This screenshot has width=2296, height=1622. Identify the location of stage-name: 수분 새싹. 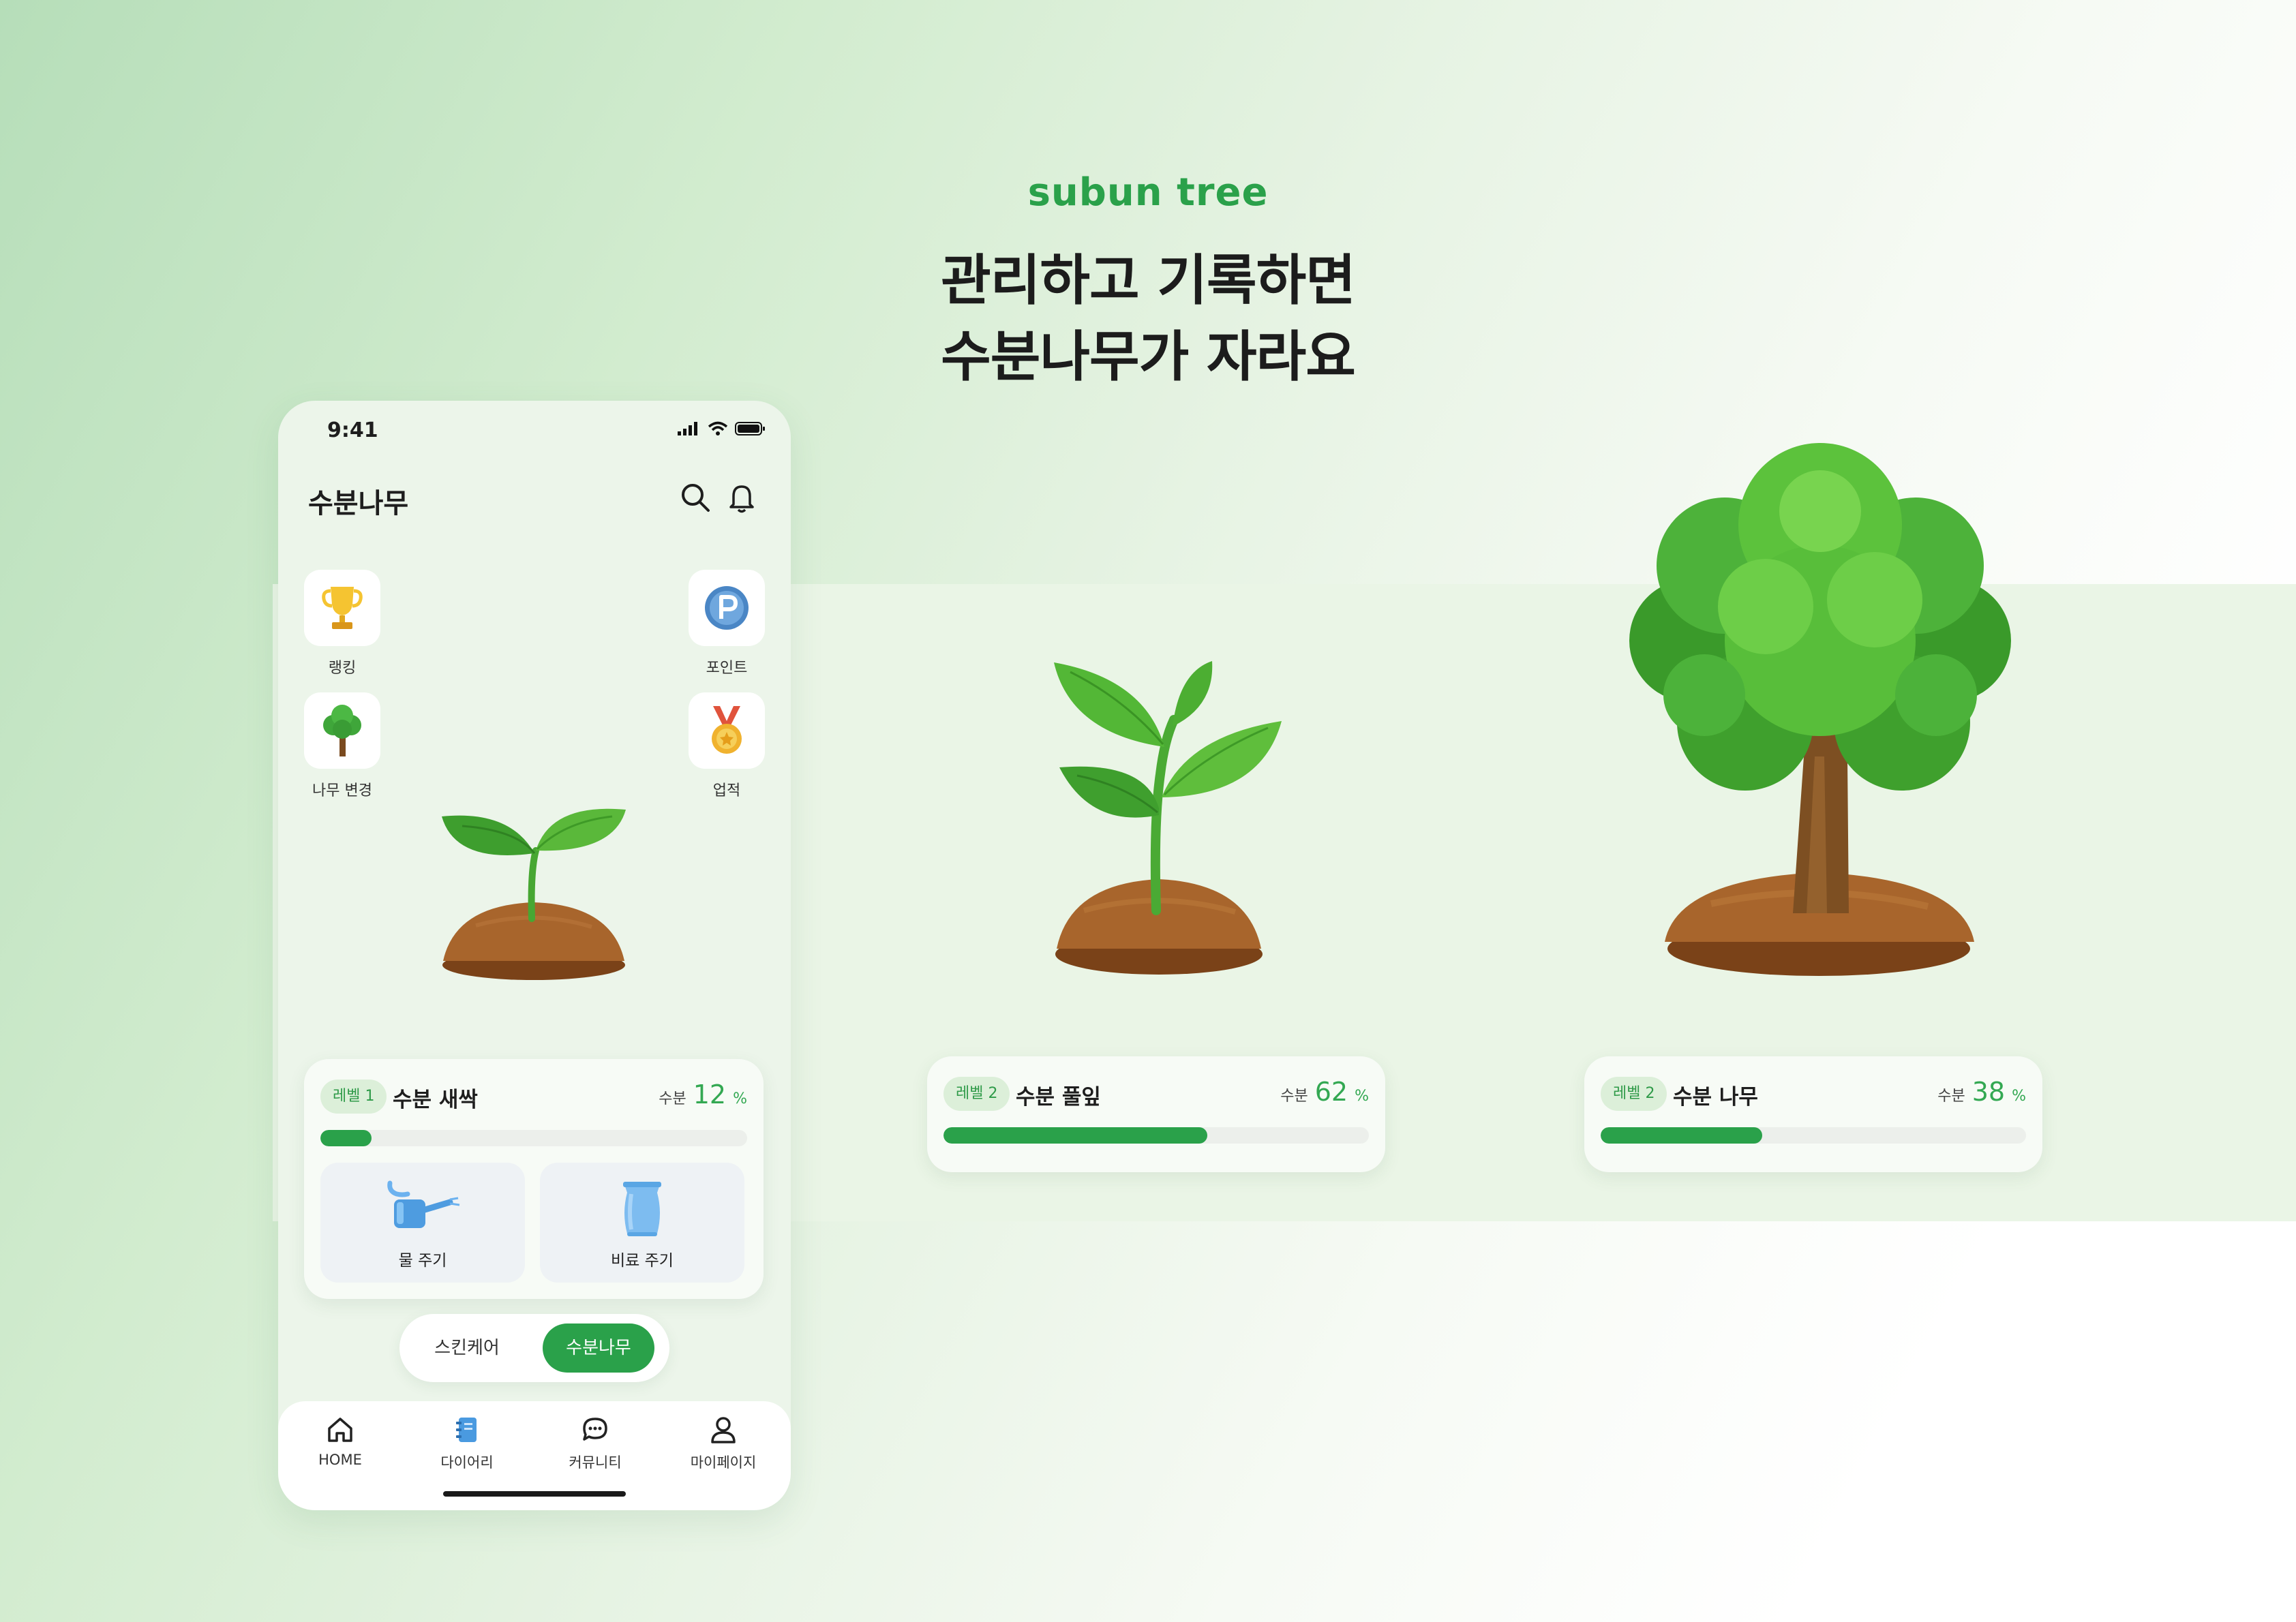
(436, 1100).